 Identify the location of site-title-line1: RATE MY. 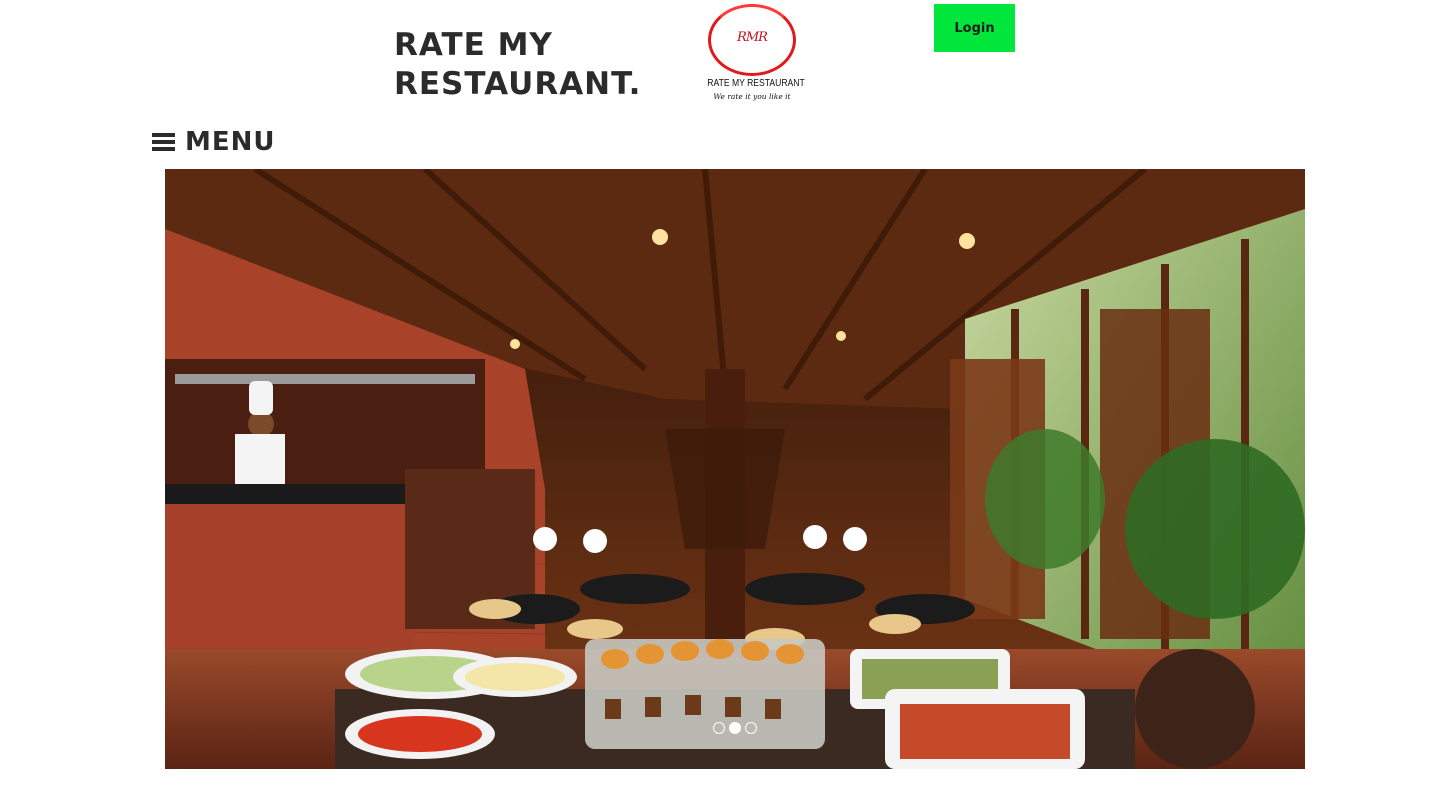
(473, 45).